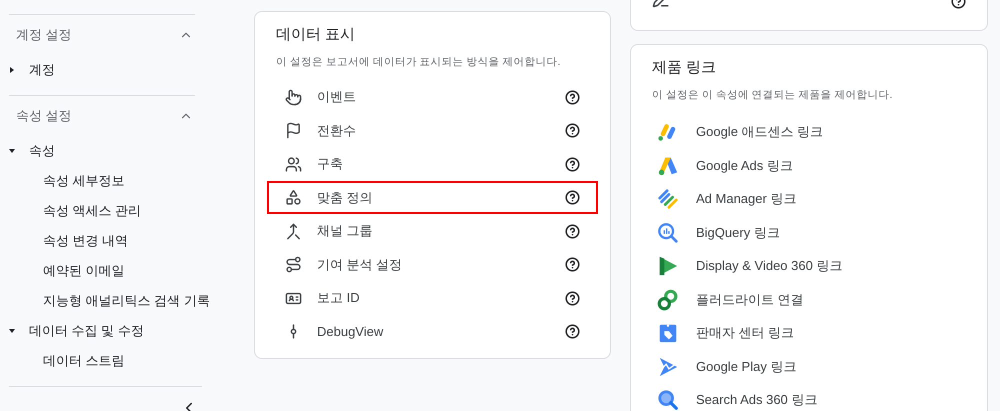 Image resolution: width=1000 pixels, height=411 pixels. I want to click on row-label: 보고 ID, so click(339, 298).